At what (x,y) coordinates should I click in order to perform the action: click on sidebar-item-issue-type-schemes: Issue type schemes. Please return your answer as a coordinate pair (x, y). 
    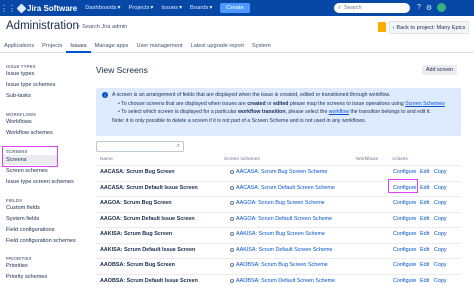
    Looking at the image, I should click on (30, 85).